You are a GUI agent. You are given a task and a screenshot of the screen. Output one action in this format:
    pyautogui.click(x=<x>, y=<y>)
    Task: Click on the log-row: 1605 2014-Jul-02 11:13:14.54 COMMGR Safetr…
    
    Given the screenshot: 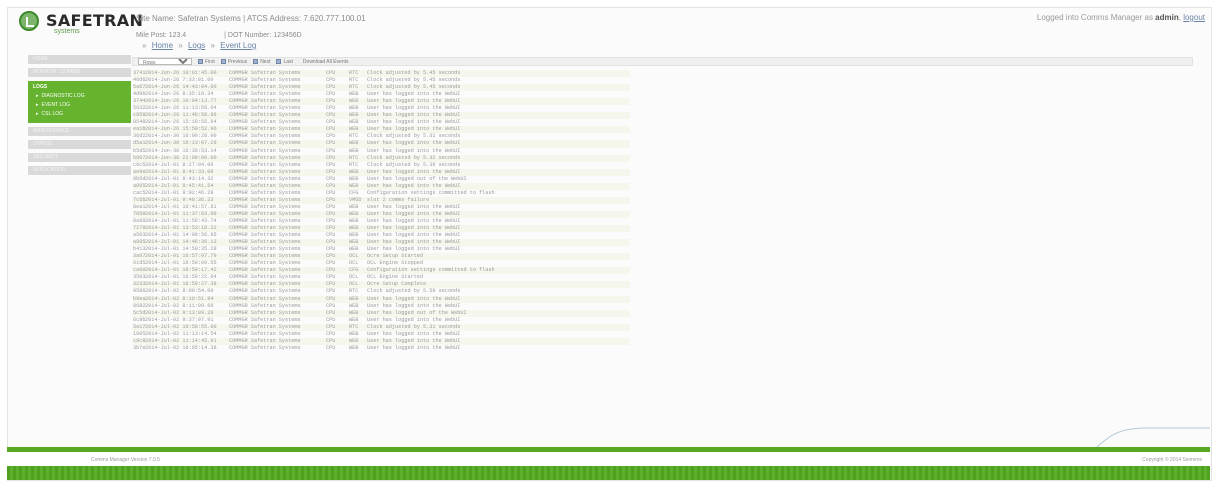 What is the action you would take?
    pyautogui.click(x=381, y=334)
    